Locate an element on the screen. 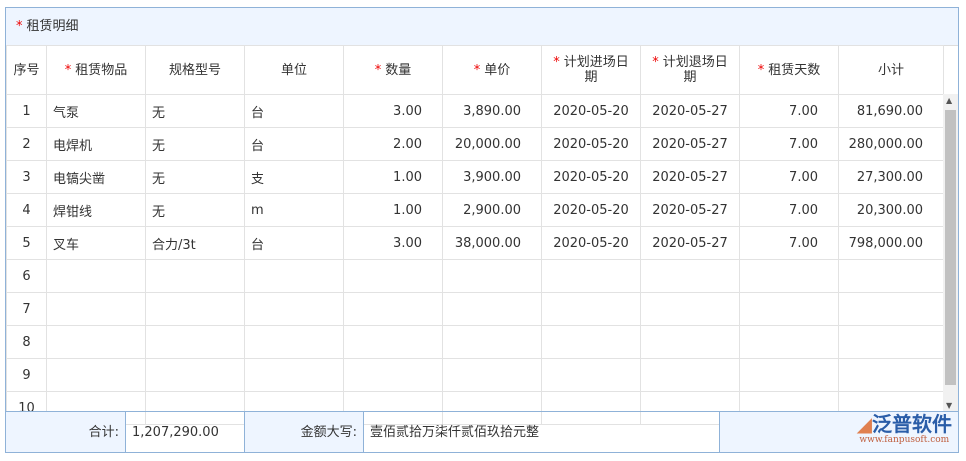 The width and height of the screenshot is (966, 461). column-header: * 单价 is located at coordinates (492, 70).